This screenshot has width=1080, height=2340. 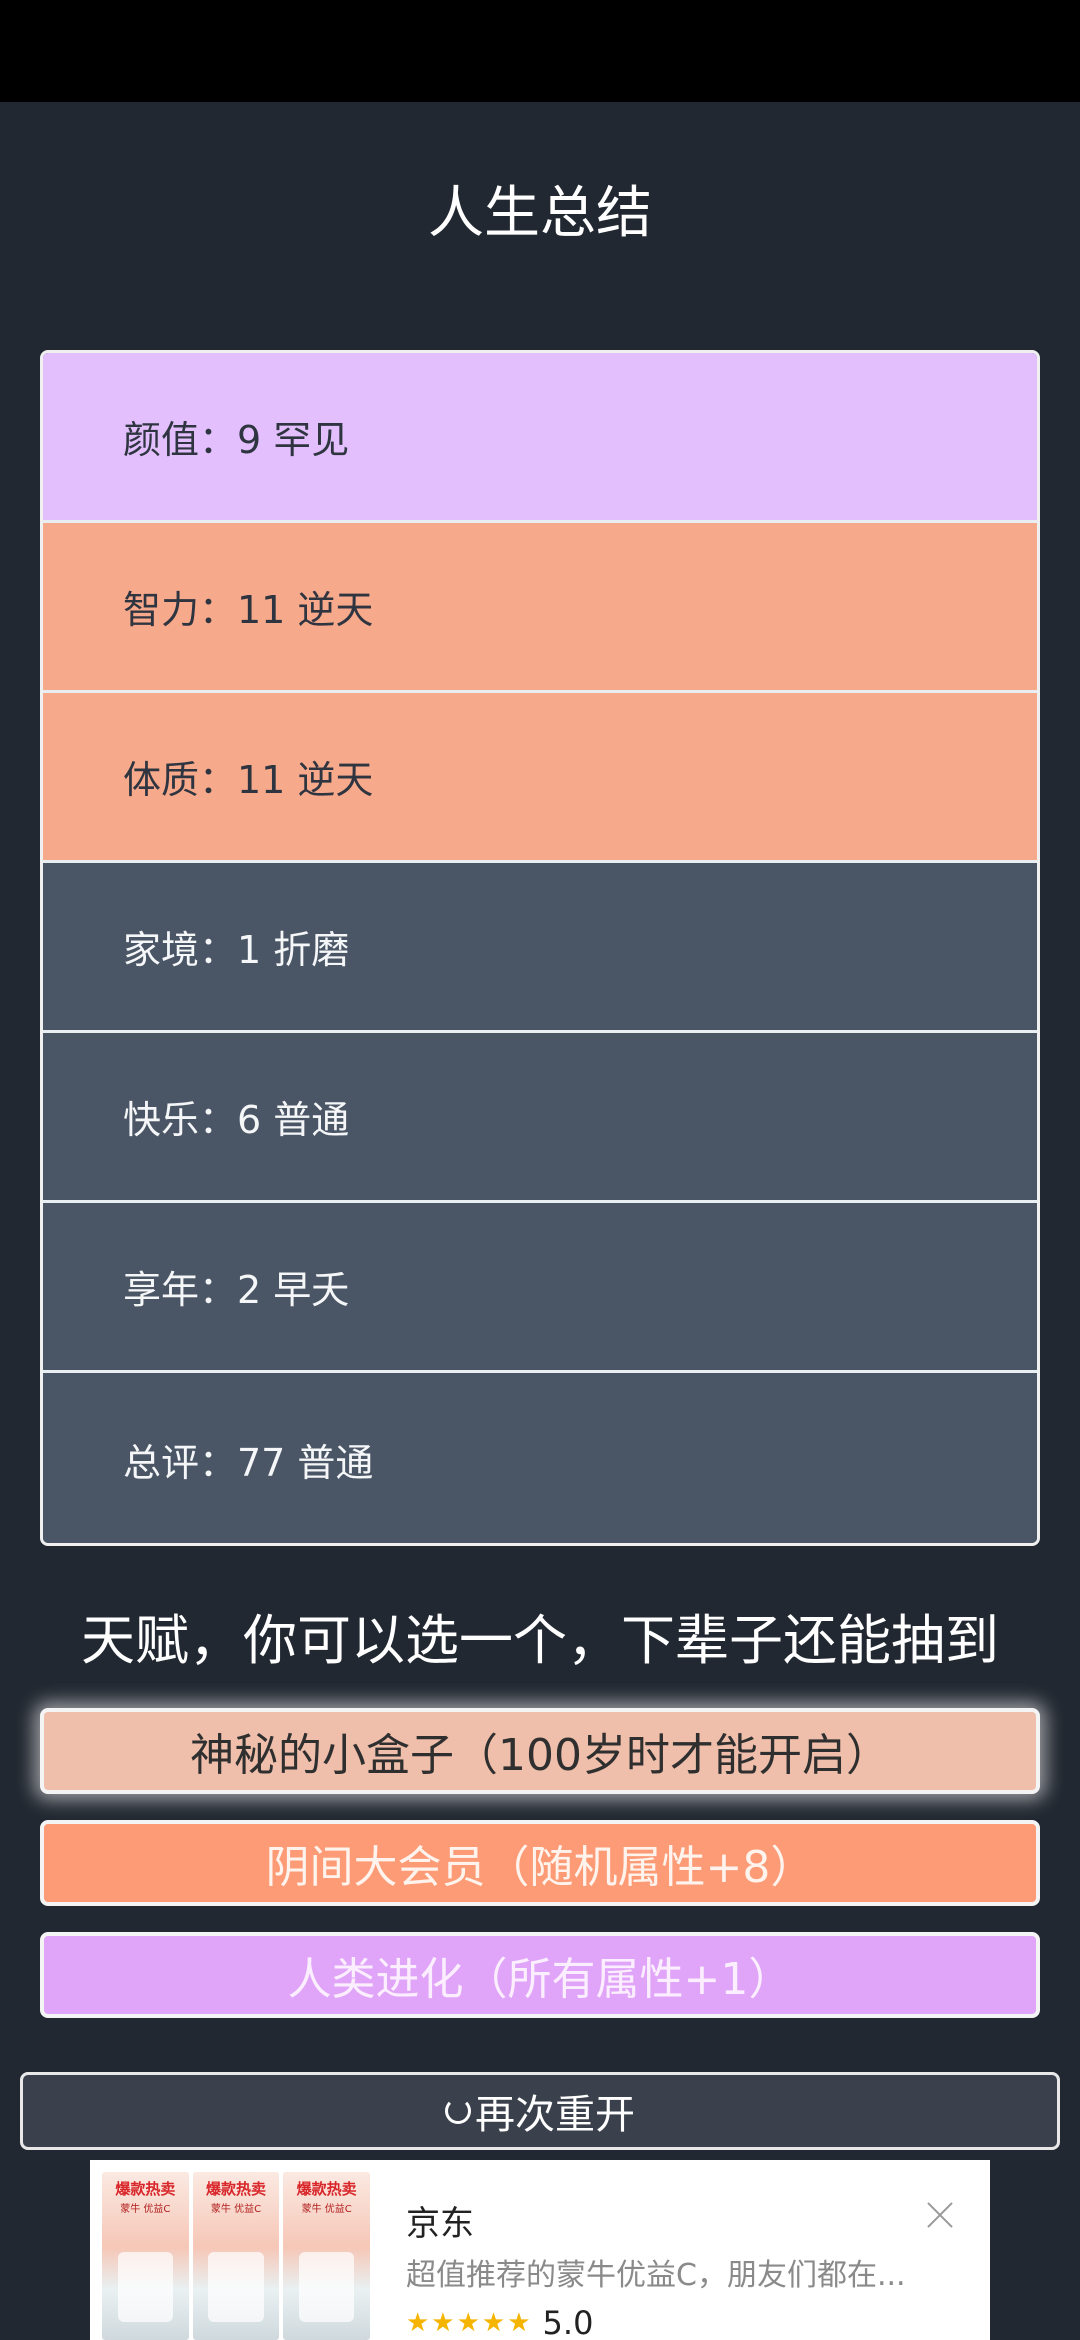 What do you see at coordinates (540, 608) in the screenshot?
I see `stat-row-intelligence: 智力：11 逆天` at bounding box center [540, 608].